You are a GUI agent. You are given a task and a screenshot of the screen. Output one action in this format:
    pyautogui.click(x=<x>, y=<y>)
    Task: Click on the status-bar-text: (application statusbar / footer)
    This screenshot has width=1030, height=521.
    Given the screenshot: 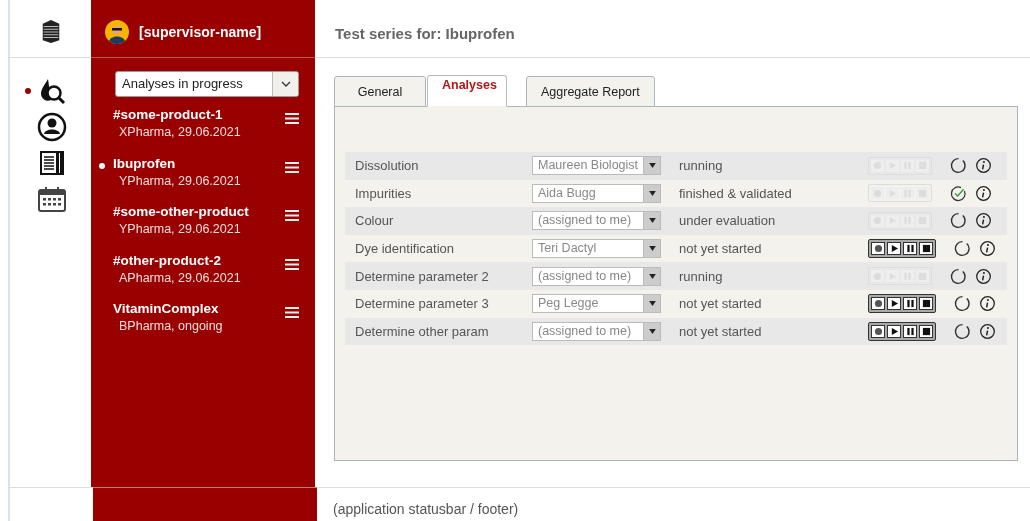 What is the action you would take?
    pyautogui.click(x=426, y=509)
    